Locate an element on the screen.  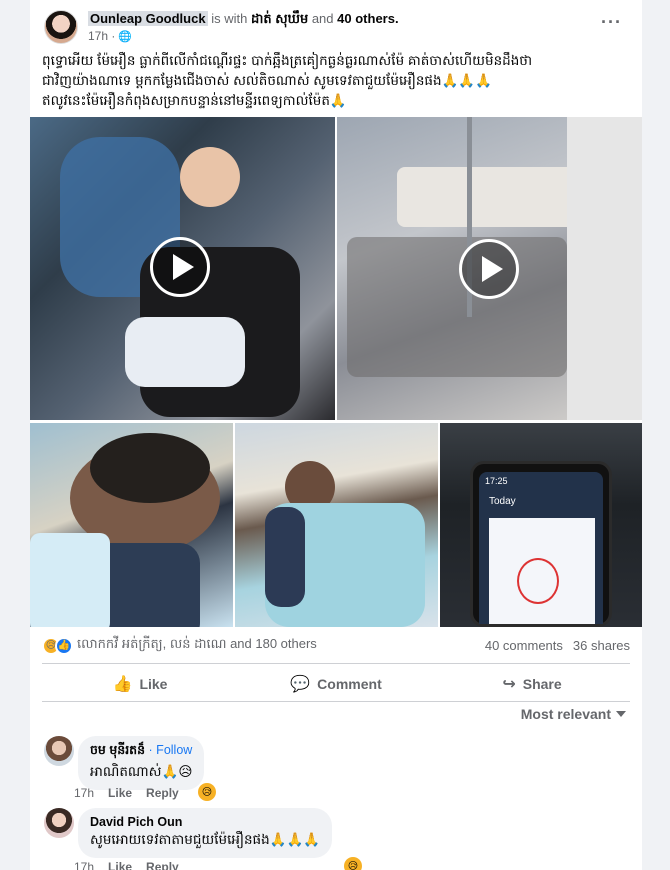
like-button: 👍 Like is located at coordinates (140, 684).